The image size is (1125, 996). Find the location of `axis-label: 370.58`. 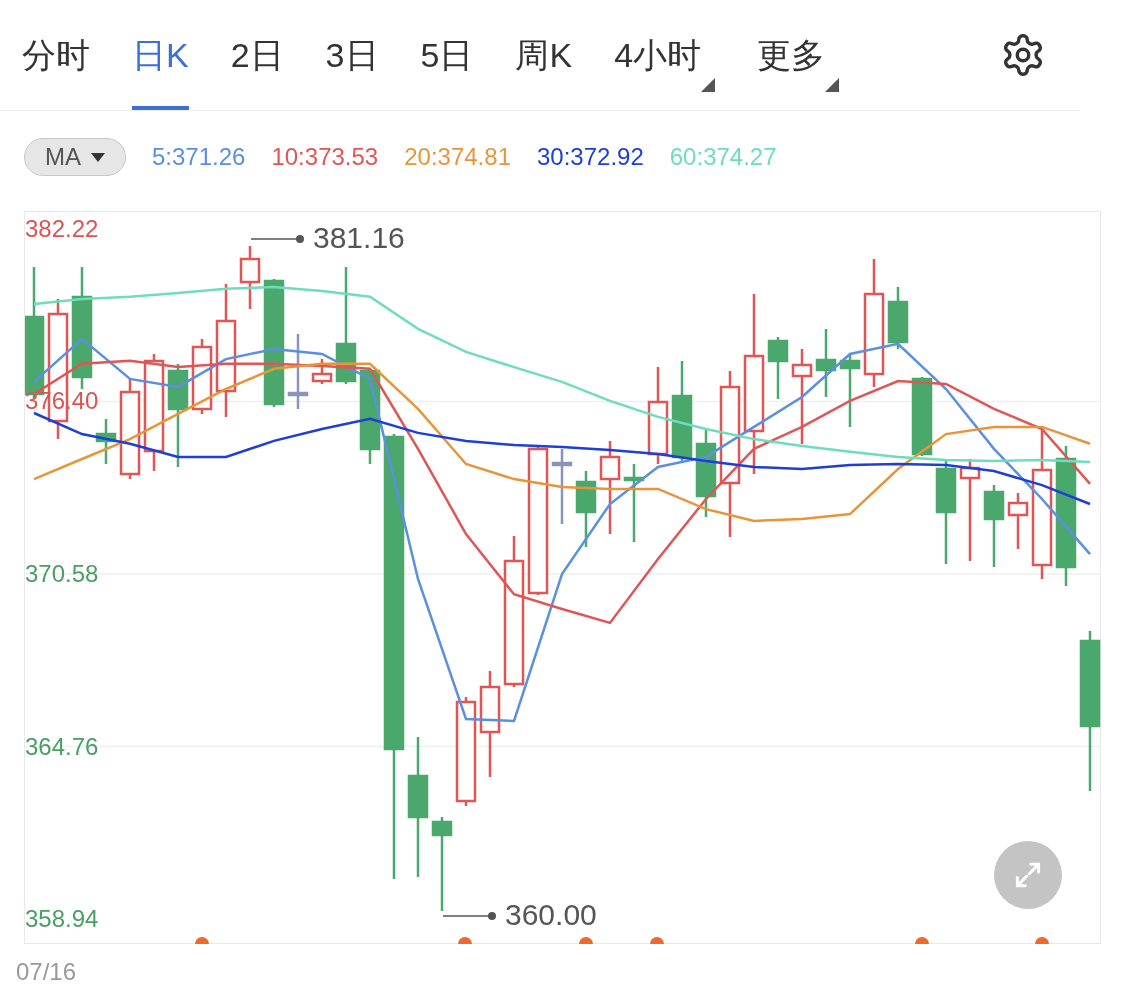

axis-label: 370.58 is located at coordinates (62, 574).